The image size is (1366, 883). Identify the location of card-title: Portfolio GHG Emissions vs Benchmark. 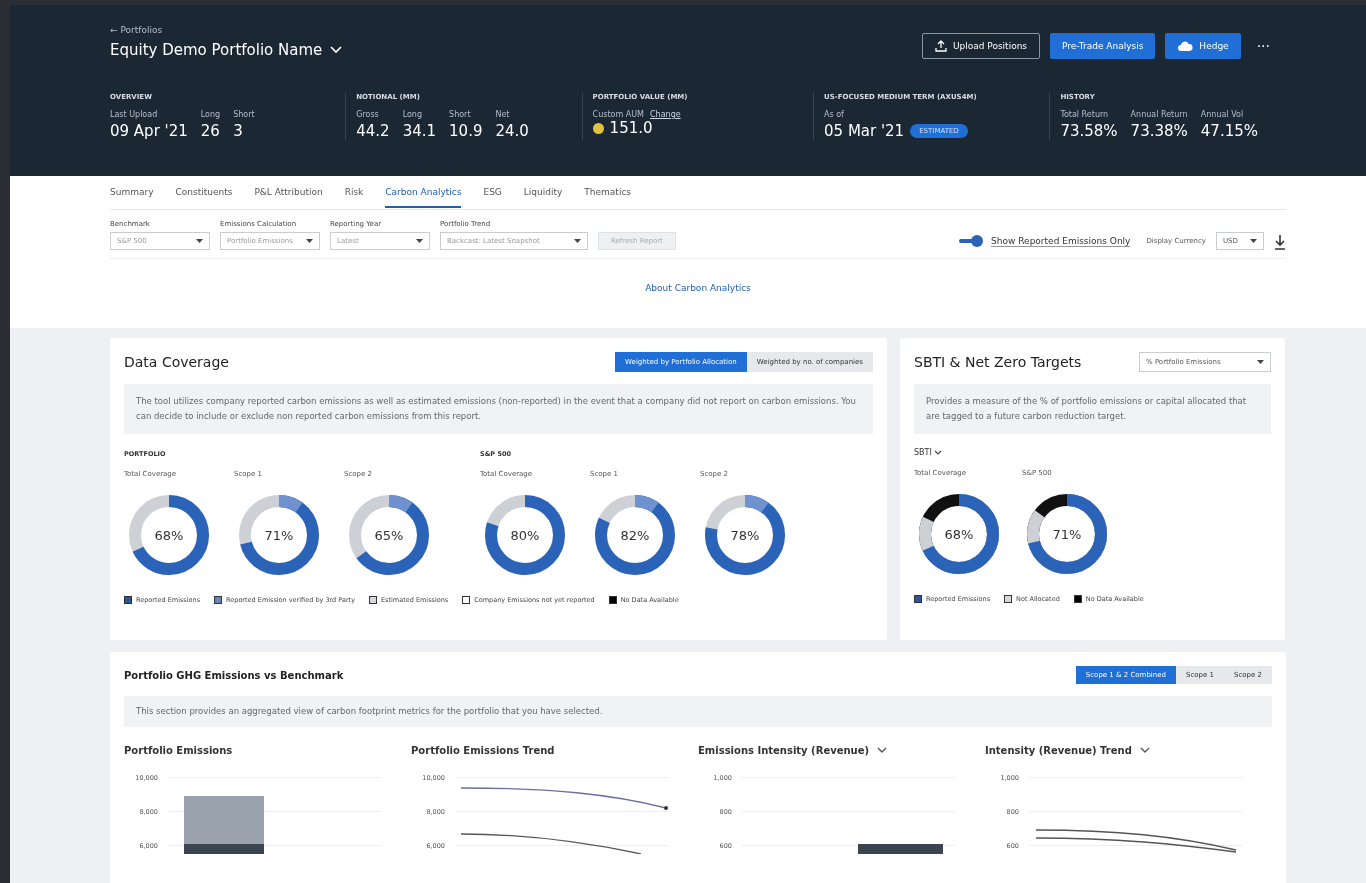
(234, 675).